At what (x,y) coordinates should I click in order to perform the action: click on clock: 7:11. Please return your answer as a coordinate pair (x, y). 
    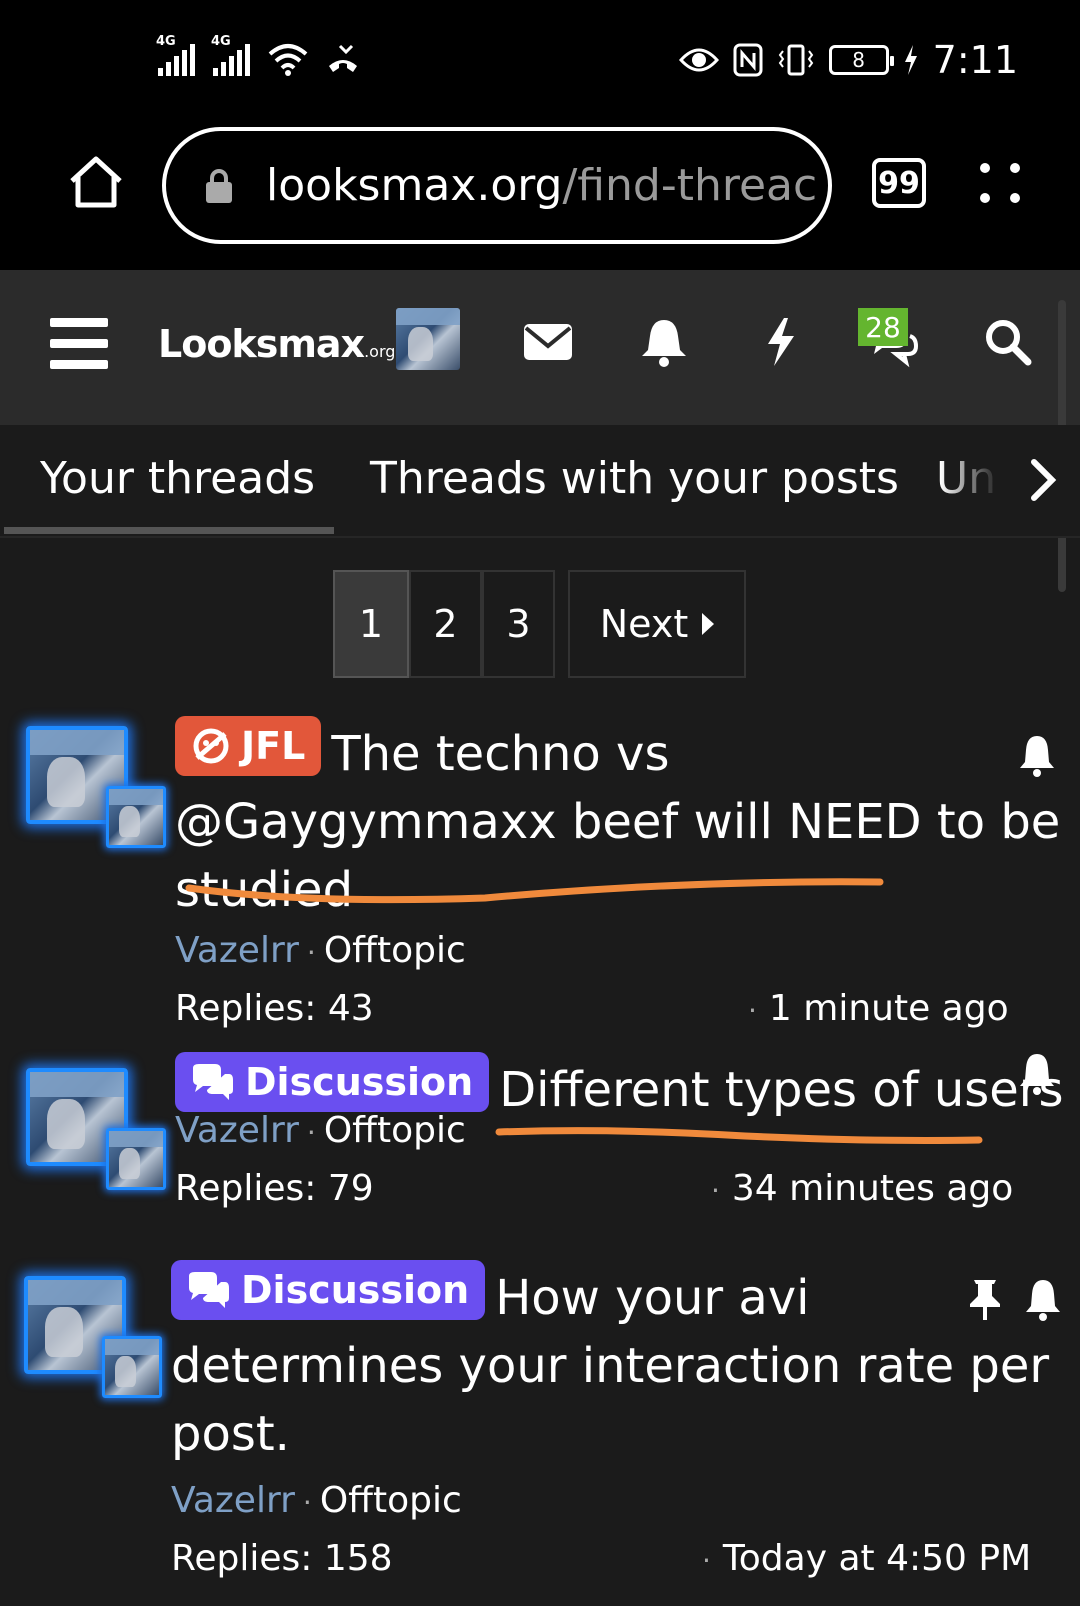
    Looking at the image, I should click on (975, 60).